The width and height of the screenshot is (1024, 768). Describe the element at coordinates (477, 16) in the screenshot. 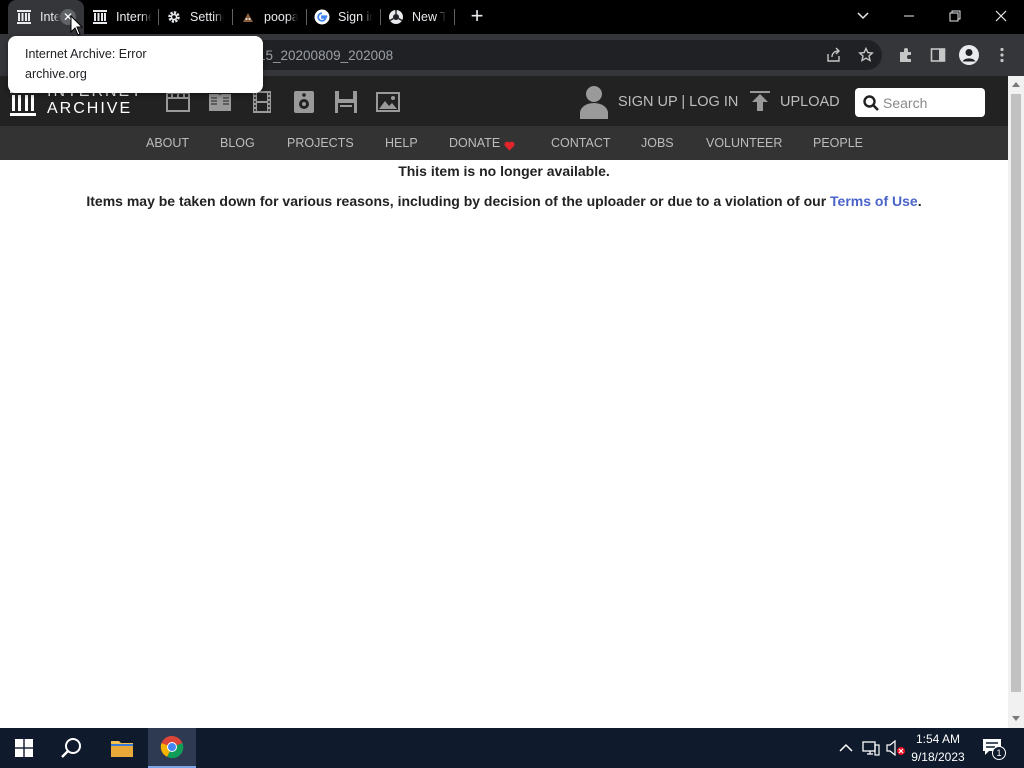

I see `new-tab-button: +` at that location.